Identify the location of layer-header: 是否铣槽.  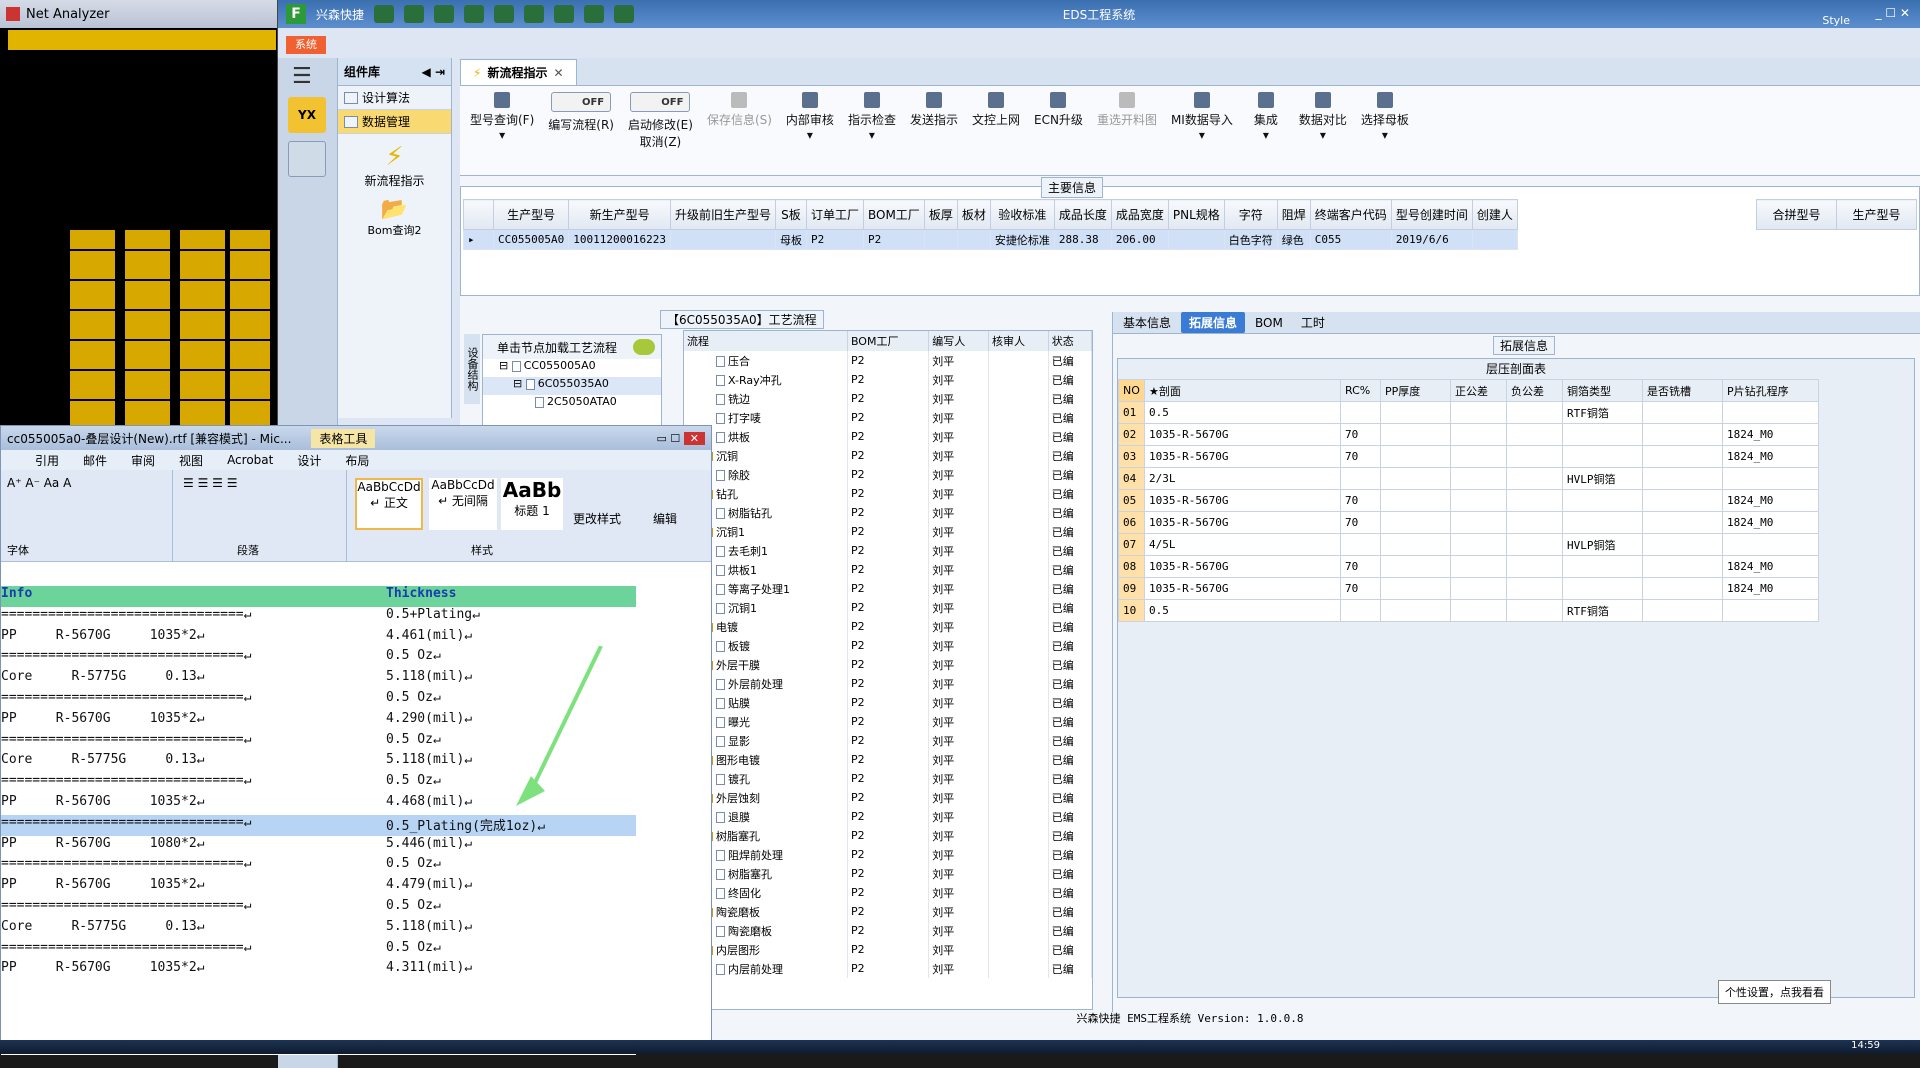
(1682, 390).